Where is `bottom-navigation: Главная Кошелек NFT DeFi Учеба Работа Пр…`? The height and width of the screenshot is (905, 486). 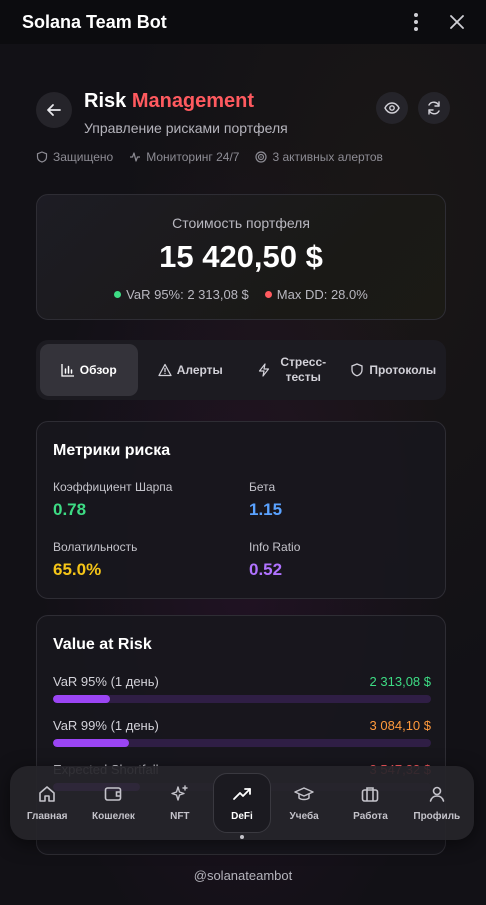 bottom-navigation: Главная Кошелек NFT DeFi Учеба Работа Пр… is located at coordinates (242, 803).